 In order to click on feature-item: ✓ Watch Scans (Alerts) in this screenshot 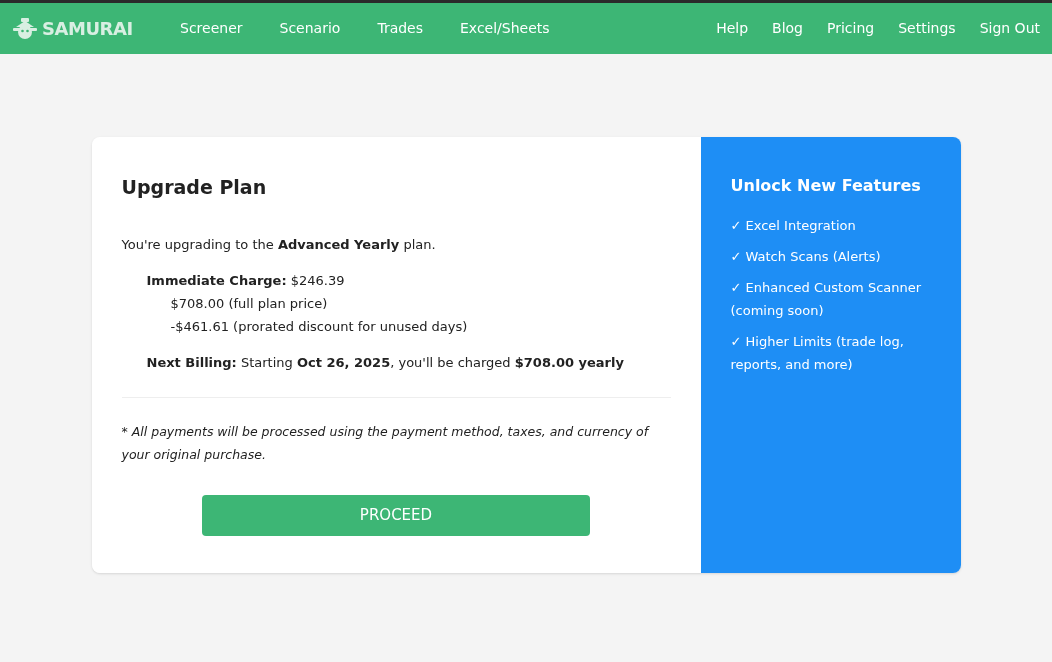, I will do `click(806, 257)`.